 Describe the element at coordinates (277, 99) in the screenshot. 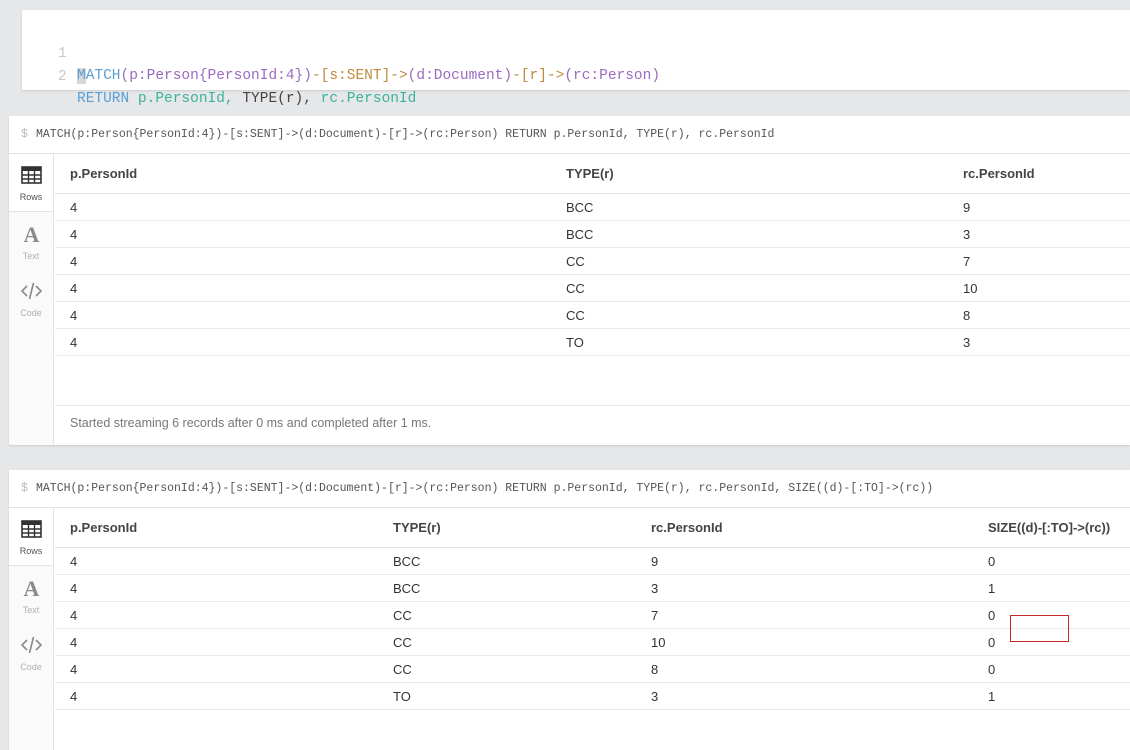

I see `return-item: TYPE(r),` at that location.